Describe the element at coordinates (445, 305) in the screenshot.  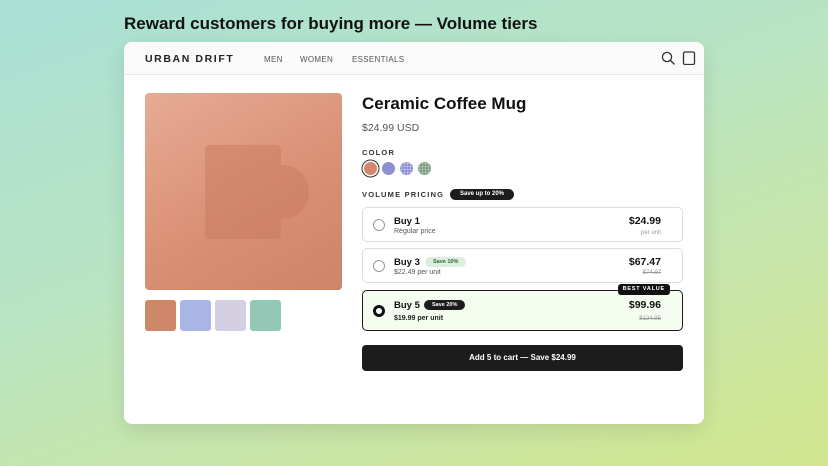
I see `tier-5-save-badge: Save 20%` at that location.